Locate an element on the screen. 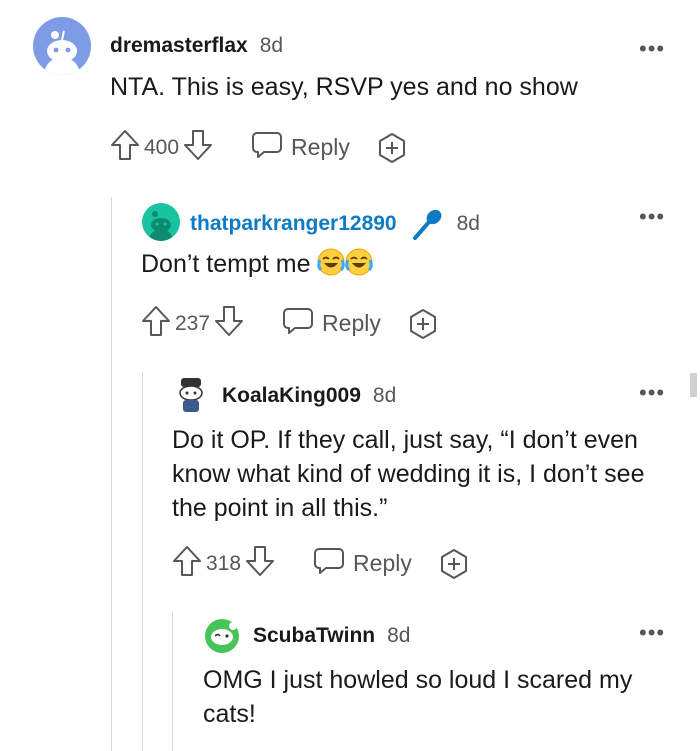 The width and height of the screenshot is (700, 751). comment-author: dremasterflax is located at coordinates (179, 46).